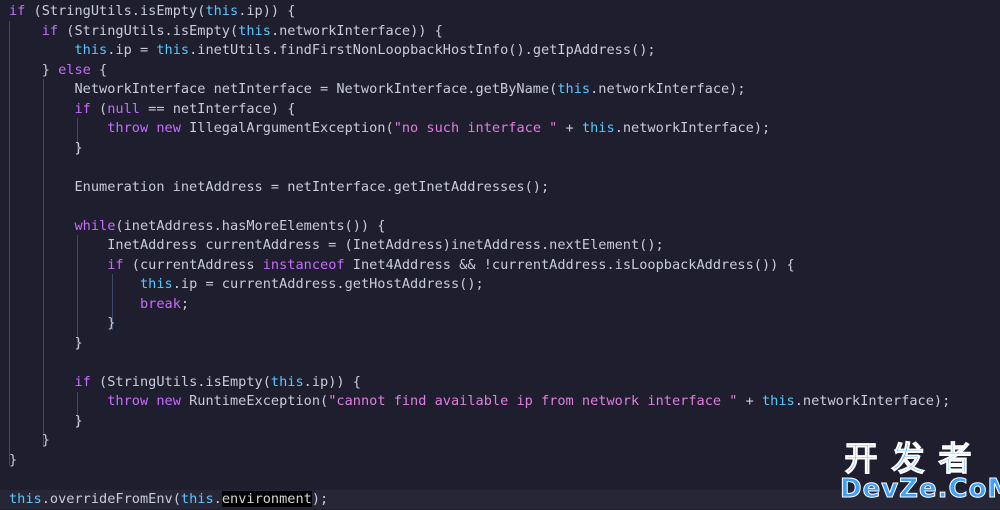 The width and height of the screenshot is (1000, 510). Describe the element at coordinates (217, 108) in the screenshot. I see `code-token: == netInterface) {` at that location.